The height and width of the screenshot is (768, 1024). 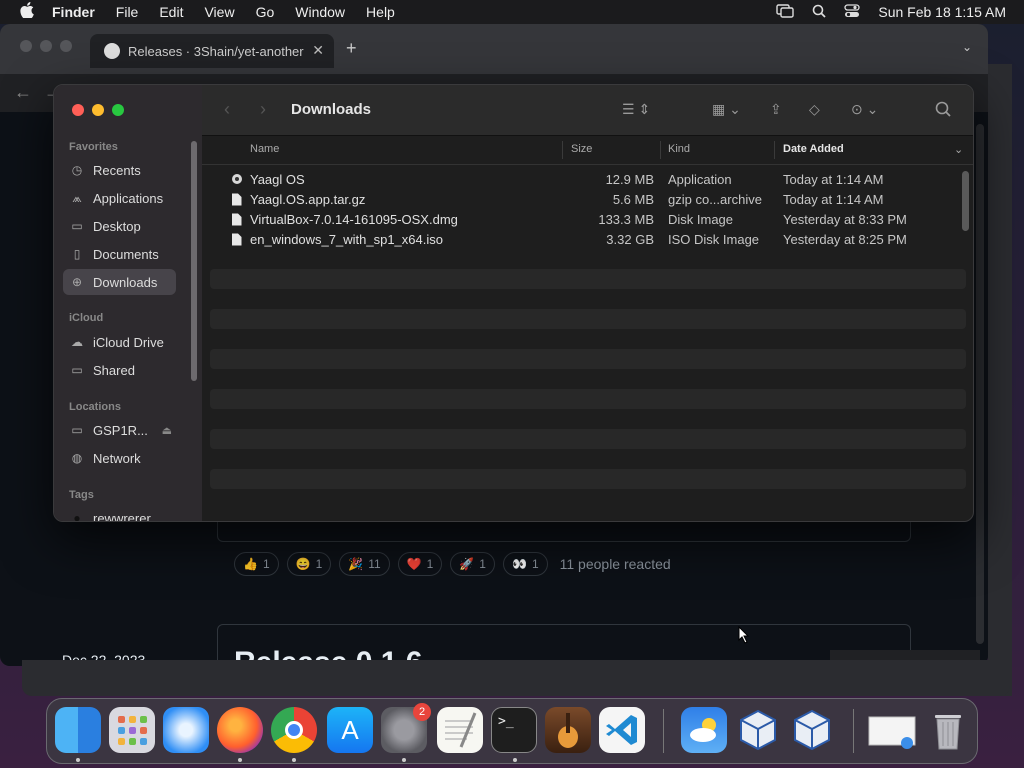 I want to click on tag-icon: ◇, so click(x=814, y=109).